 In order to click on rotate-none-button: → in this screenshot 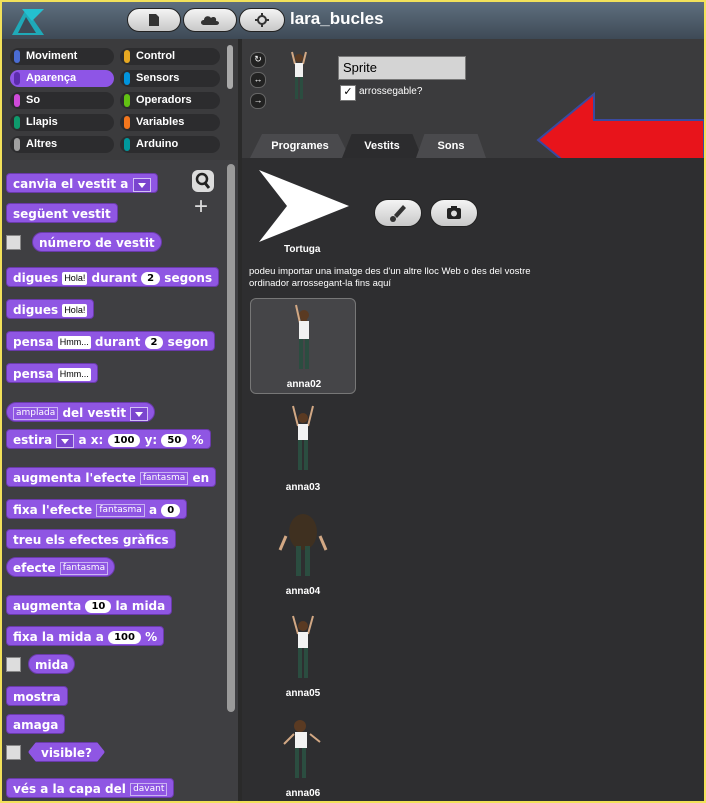, I will do `click(258, 101)`.